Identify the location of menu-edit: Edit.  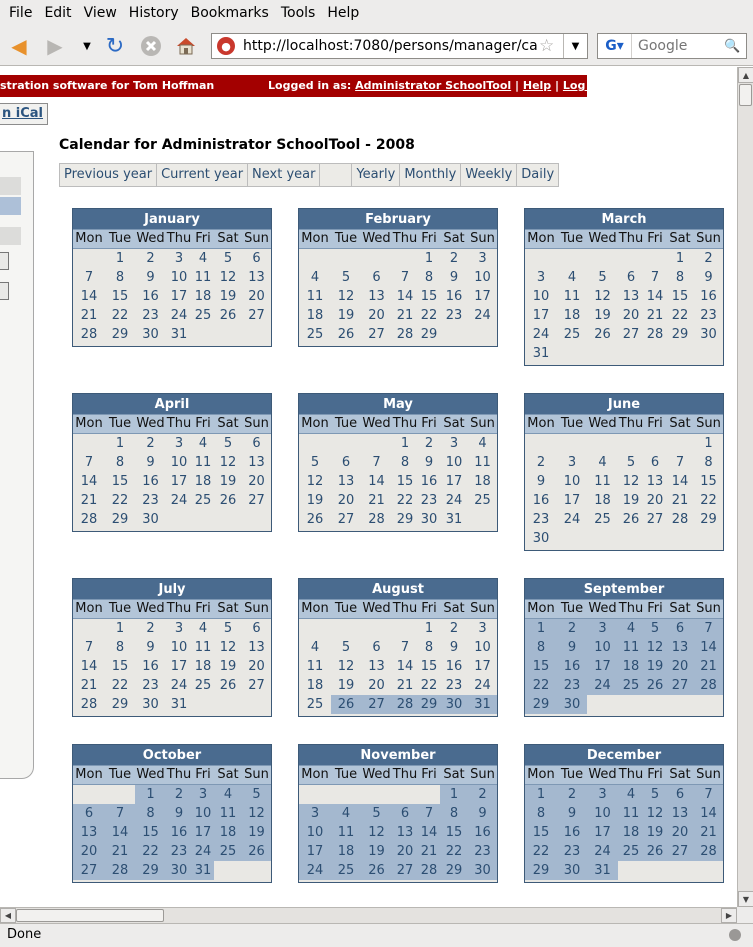
(57, 13).